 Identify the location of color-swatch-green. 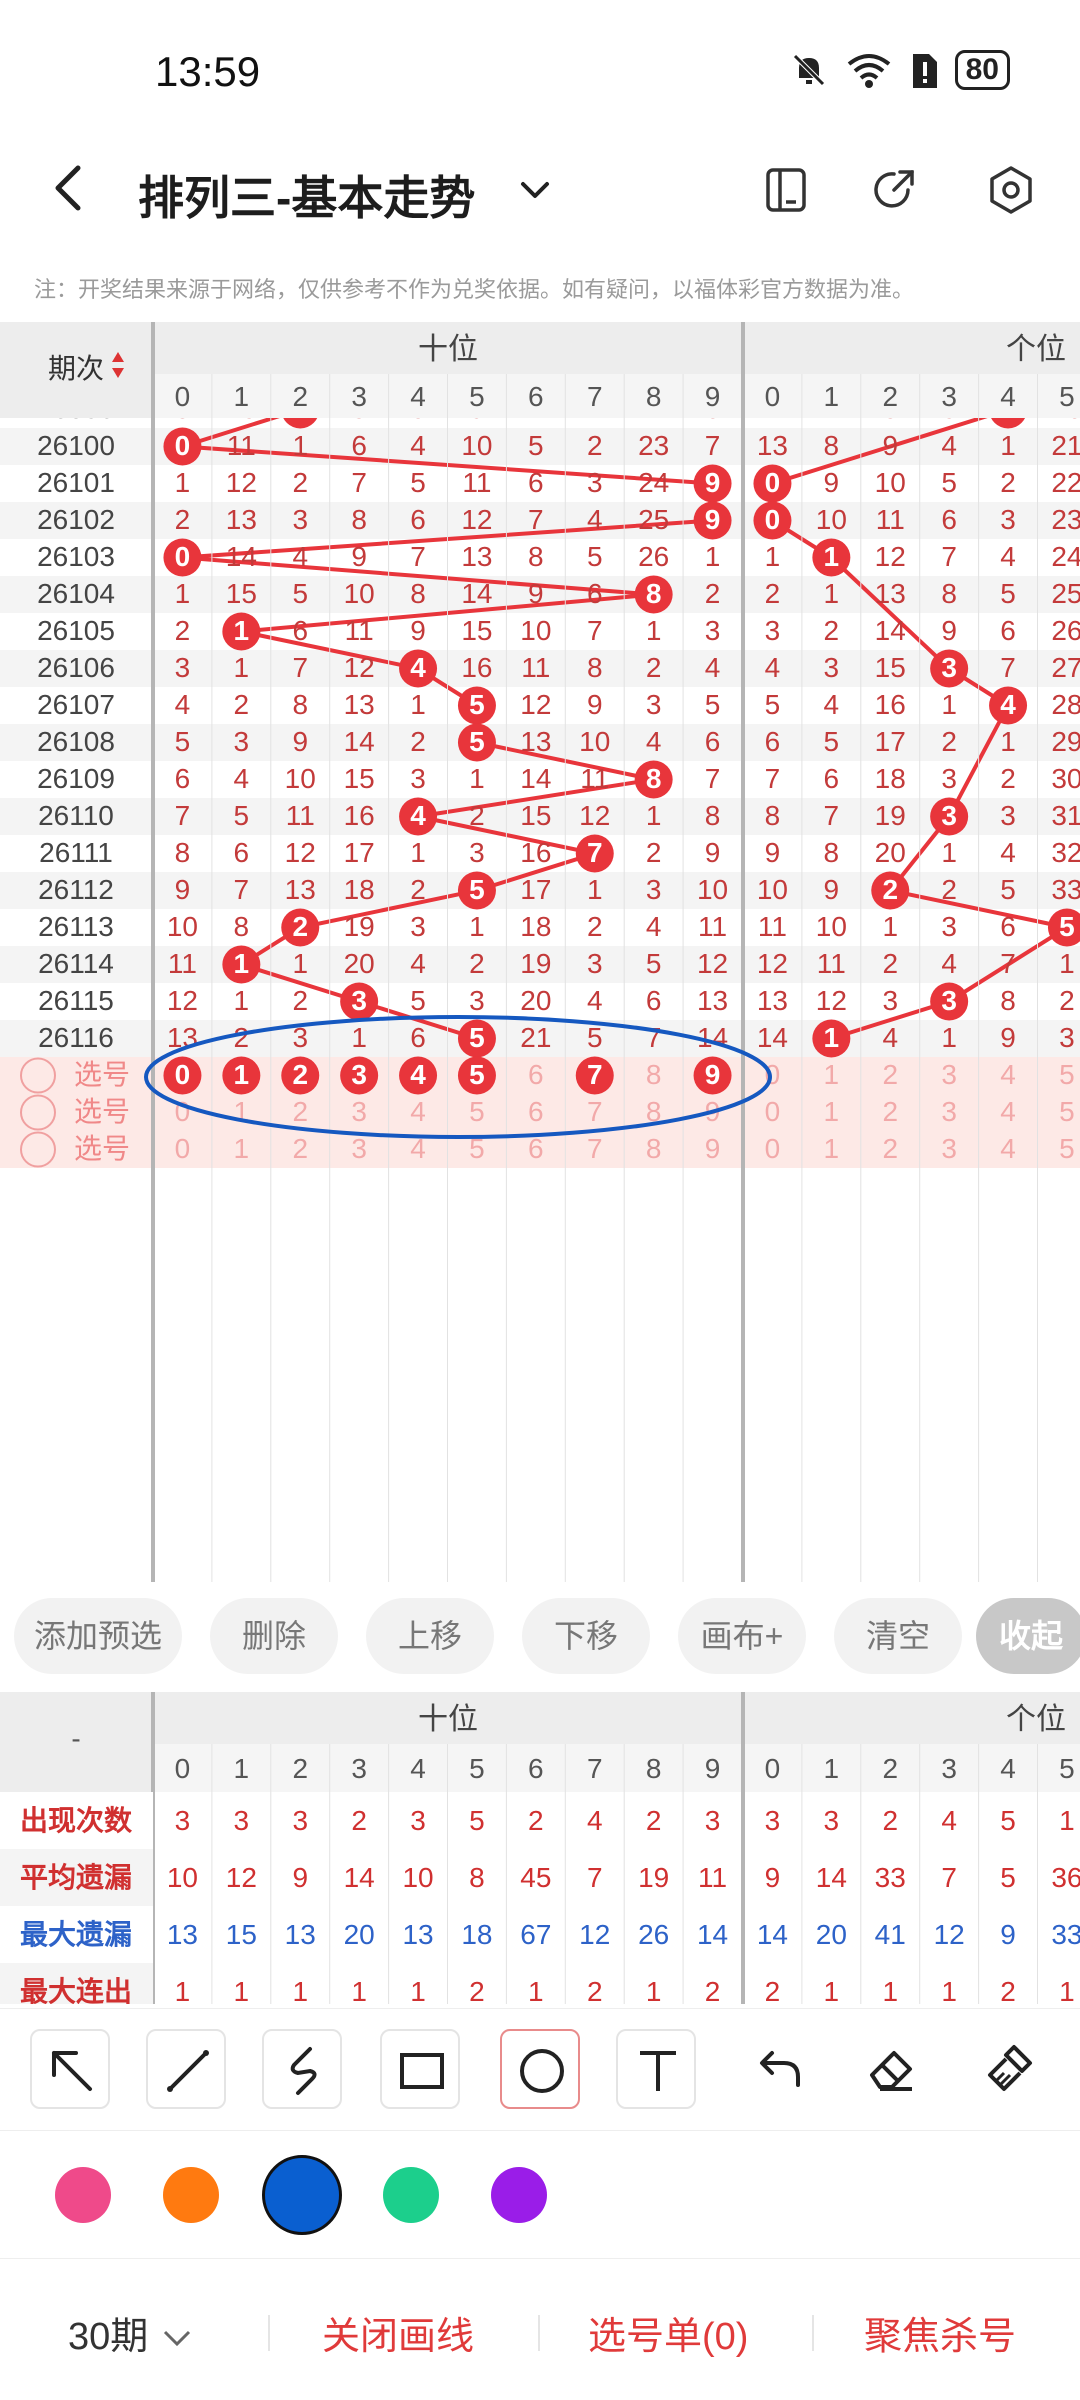
(411, 2195).